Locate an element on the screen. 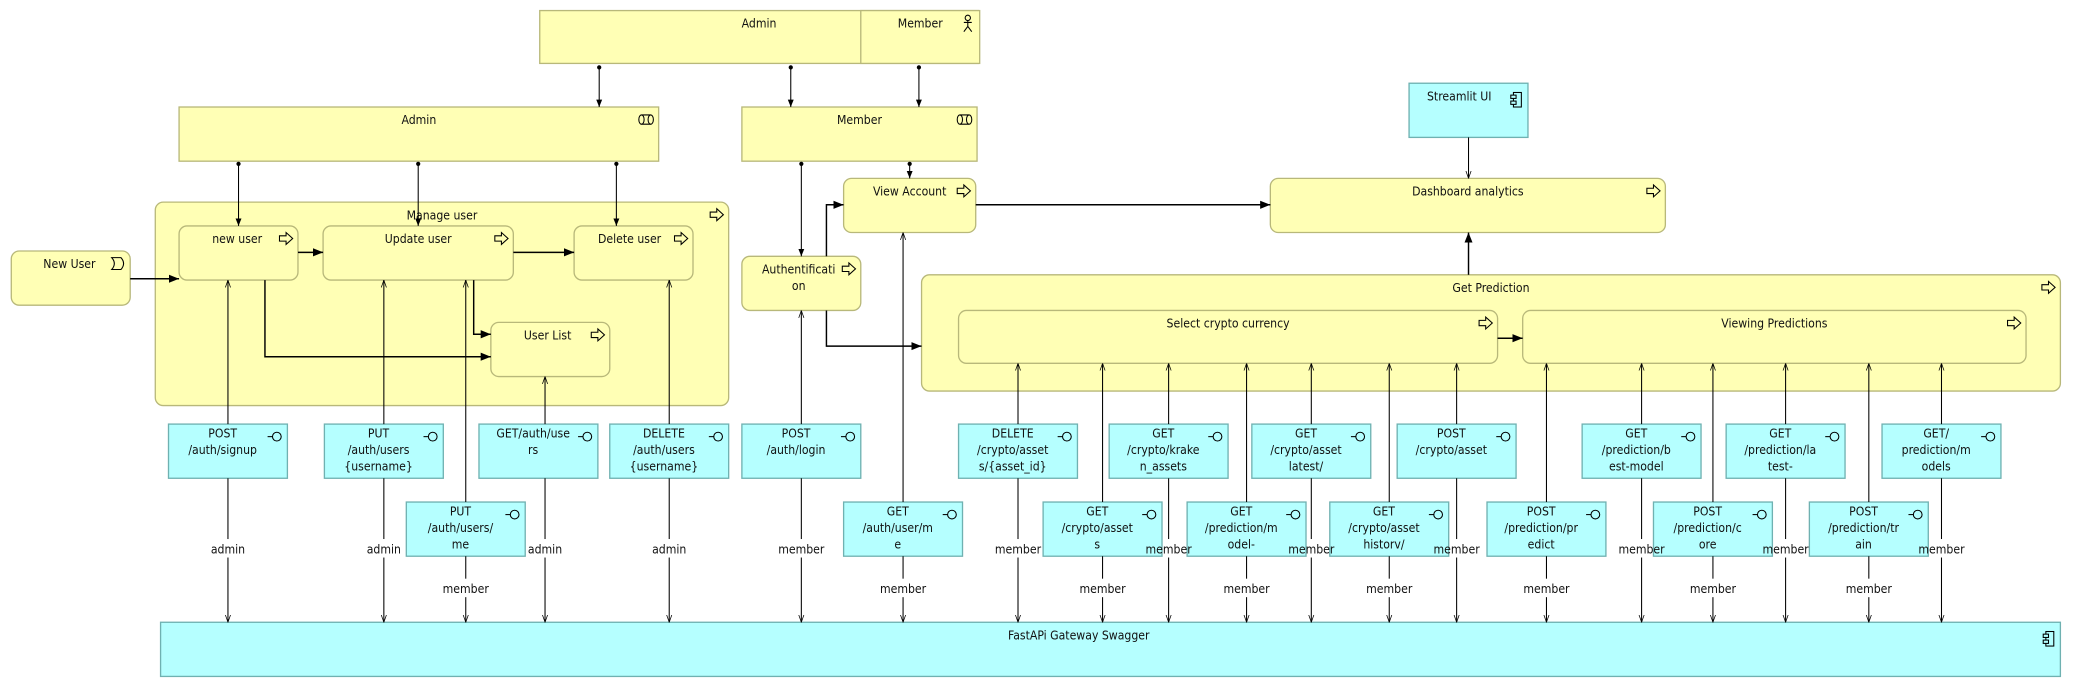 The width and height of the screenshot is (2073, 687). interface-endpoint: PUT/auth/users {username} is located at coordinates (383, 451).